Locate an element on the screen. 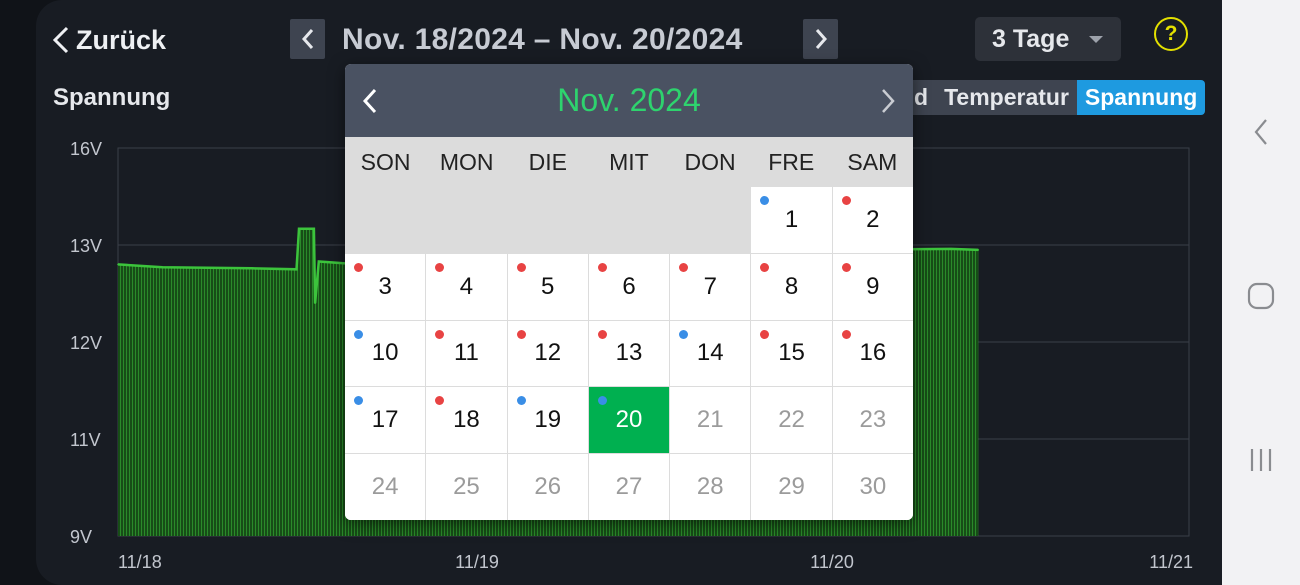 This screenshot has height=585, width=1300. calendar-day: 9 is located at coordinates (872, 286).